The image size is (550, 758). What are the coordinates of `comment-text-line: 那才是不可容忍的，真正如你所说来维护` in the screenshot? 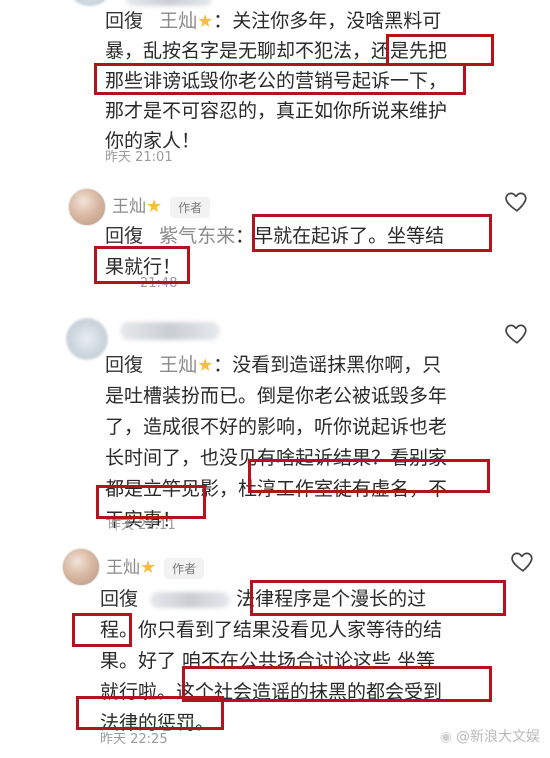 It's located at (276, 111).